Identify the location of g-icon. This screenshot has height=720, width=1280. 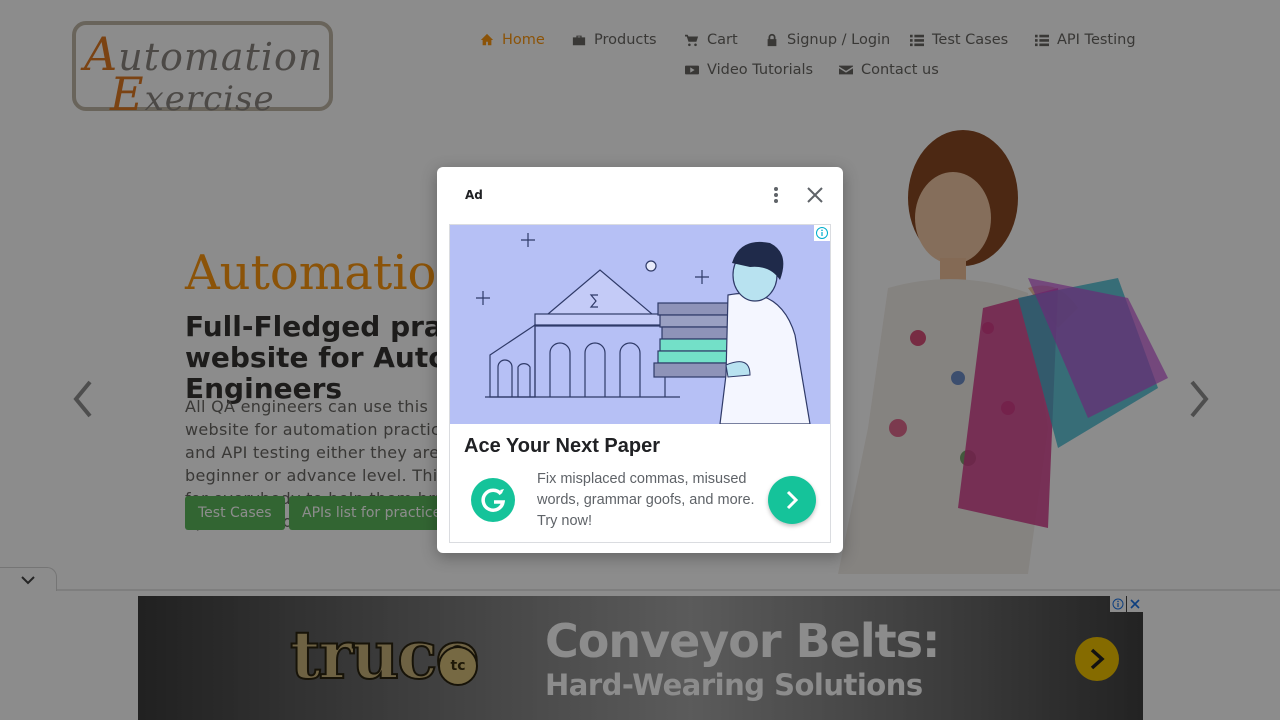
(493, 500).